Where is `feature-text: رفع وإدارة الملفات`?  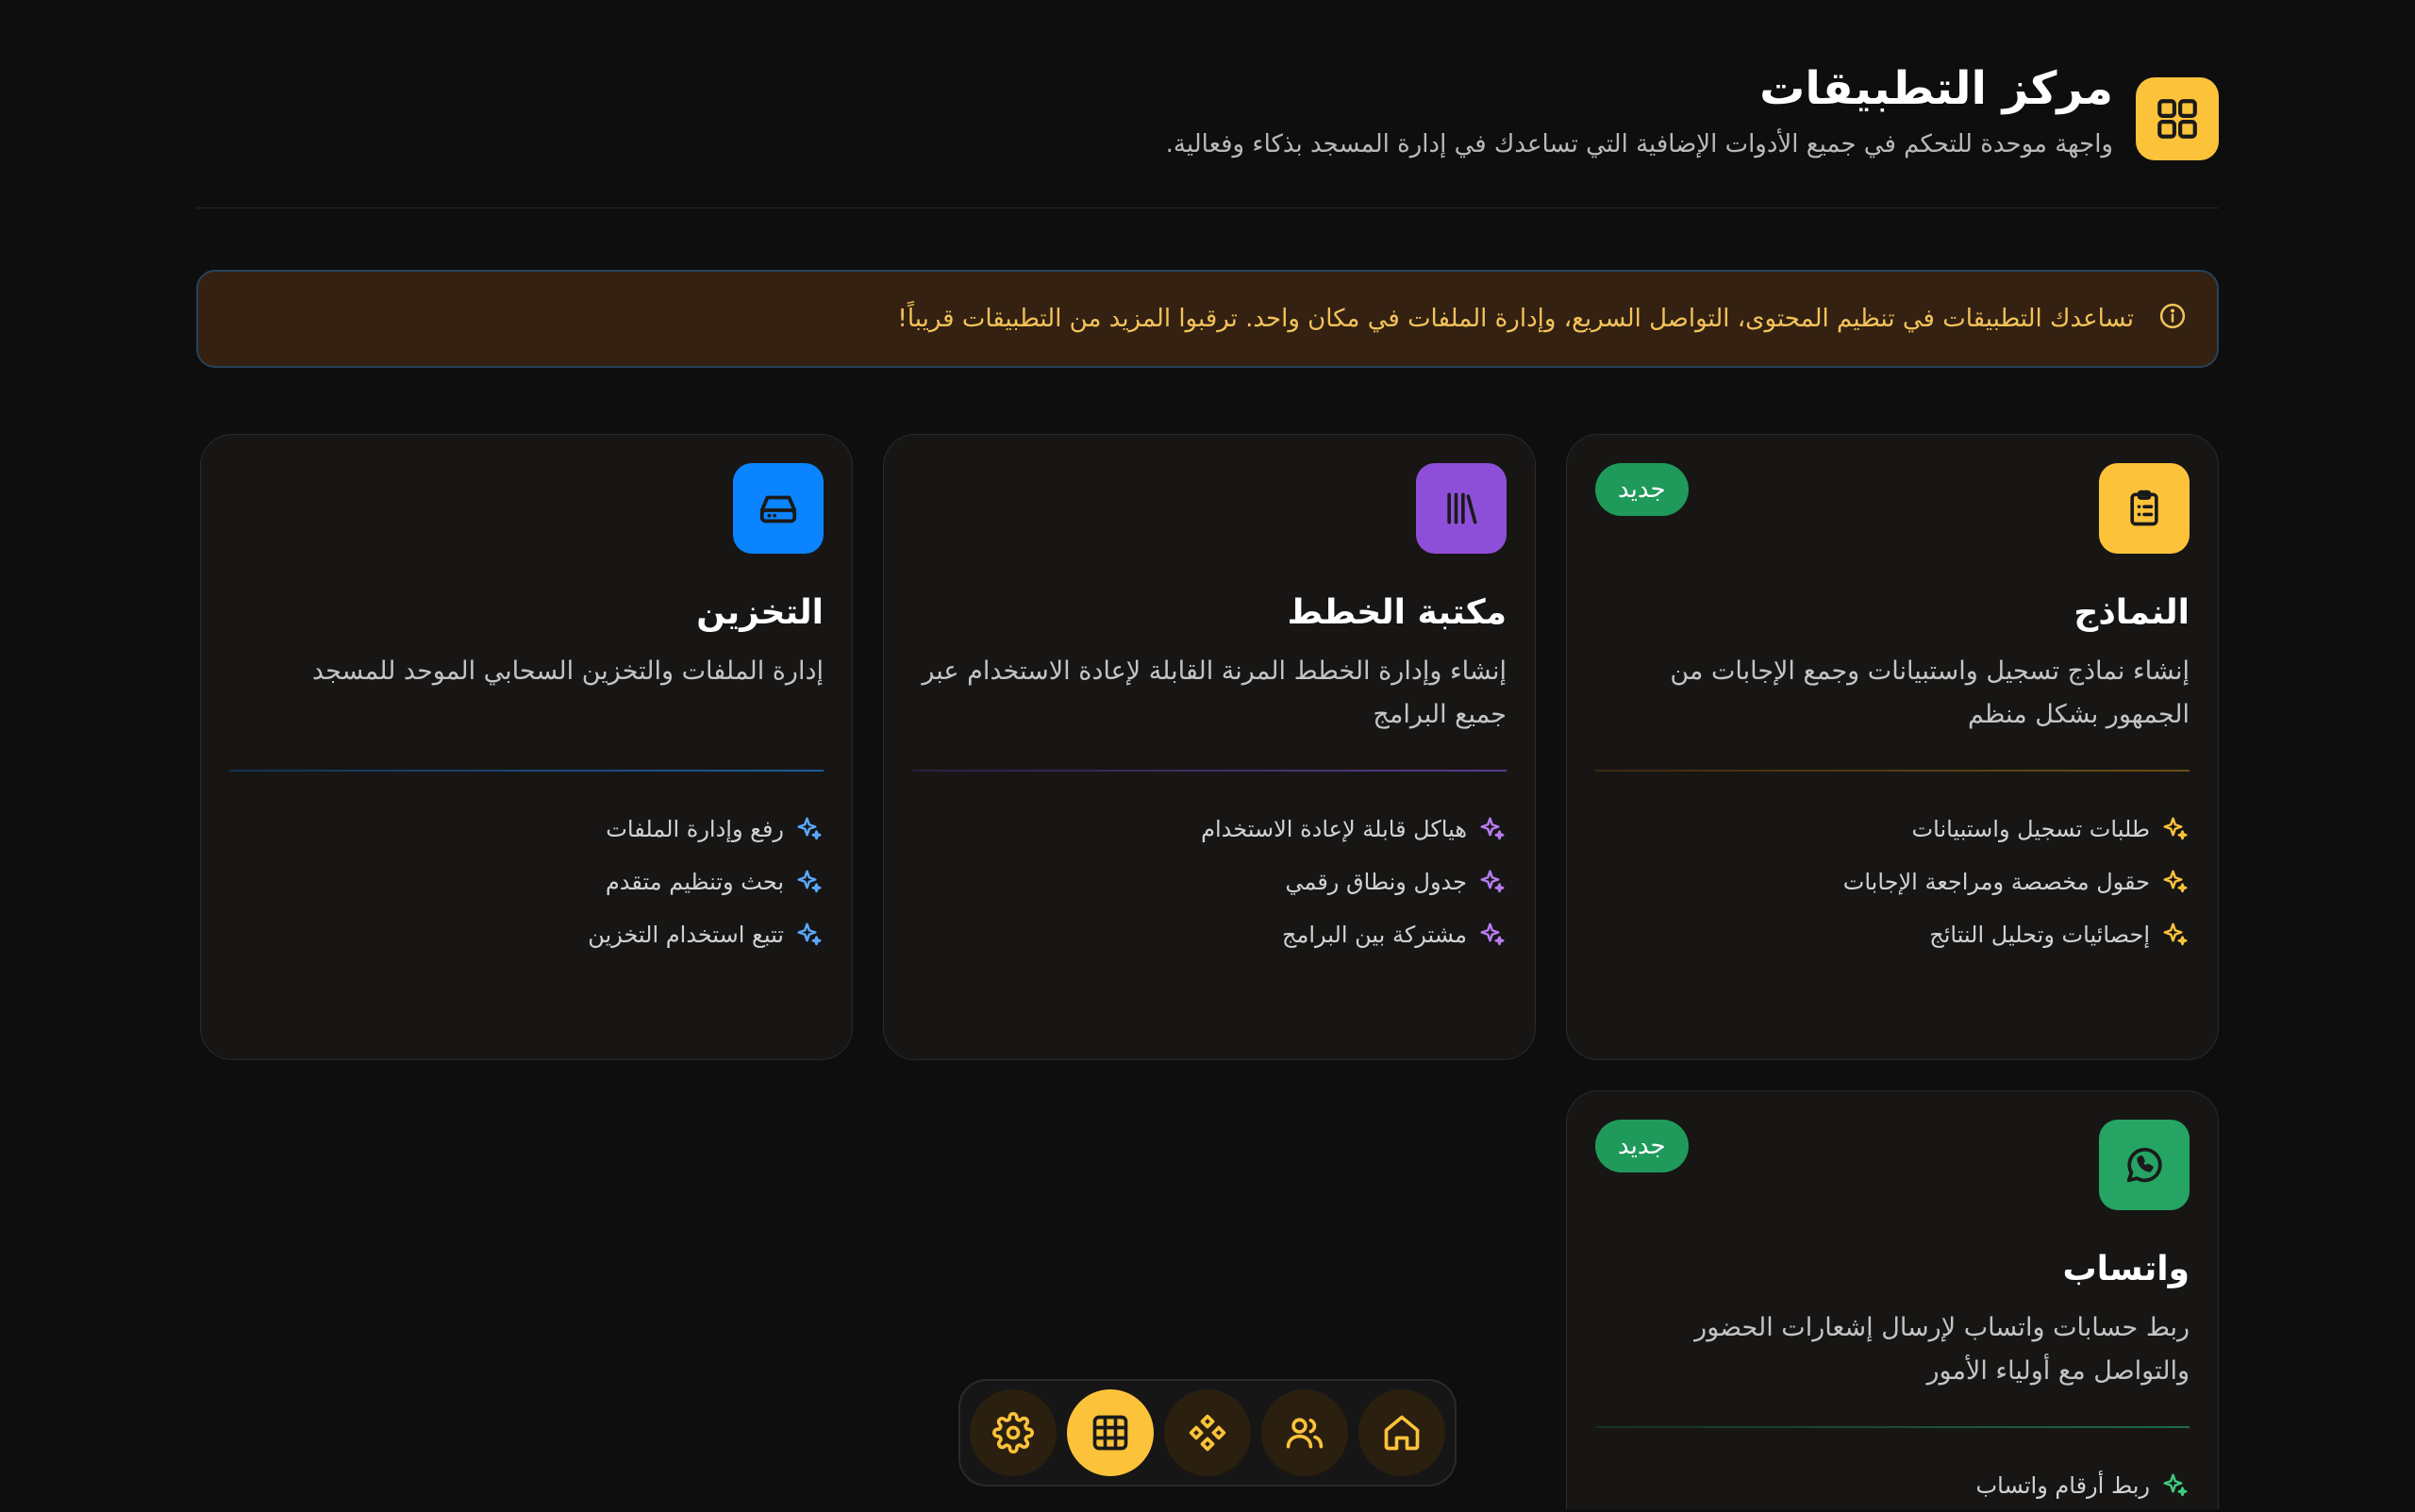 feature-text: رفع وإدارة الملفات is located at coordinates (695, 829).